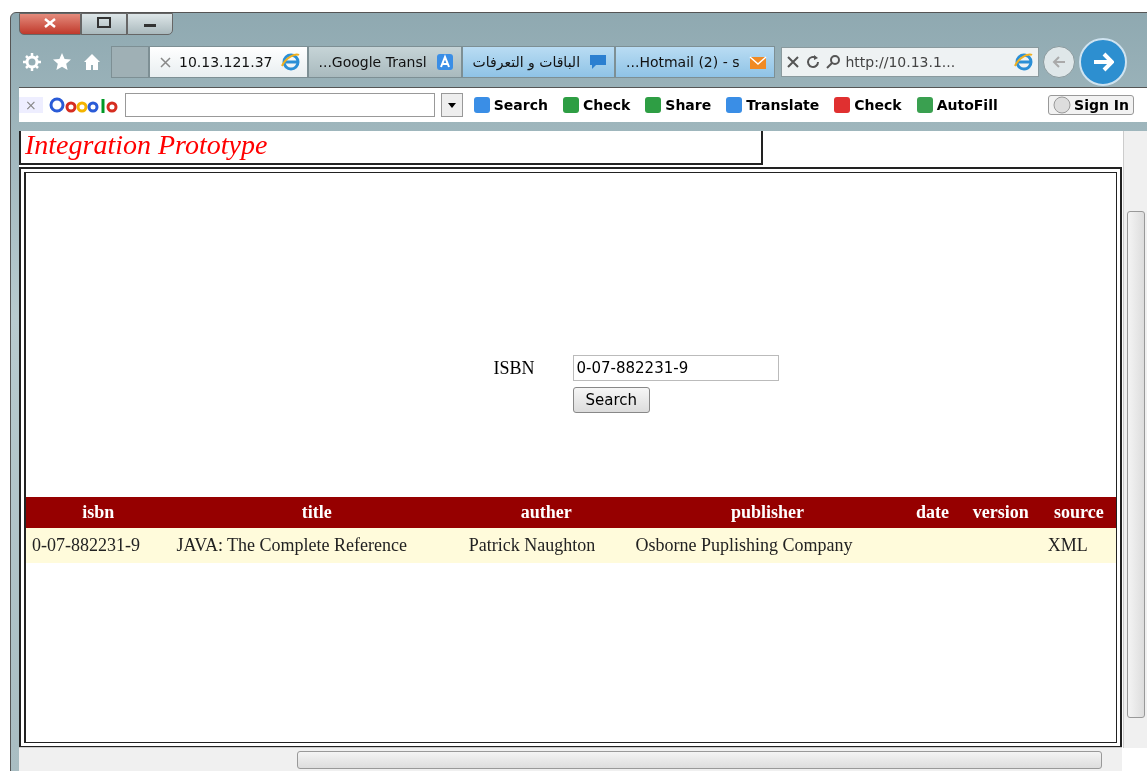  Describe the element at coordinates (598, 62) in the screenshot. I see `chat-icon` at that location.